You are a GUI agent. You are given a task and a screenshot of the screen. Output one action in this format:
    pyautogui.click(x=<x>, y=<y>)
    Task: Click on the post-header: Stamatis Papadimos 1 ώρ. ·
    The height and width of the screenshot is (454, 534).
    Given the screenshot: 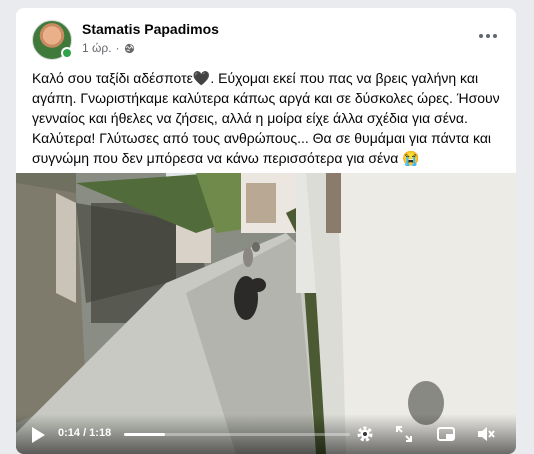 What is the action you would take?
    pyautogui.click(x=268, y=42)
    